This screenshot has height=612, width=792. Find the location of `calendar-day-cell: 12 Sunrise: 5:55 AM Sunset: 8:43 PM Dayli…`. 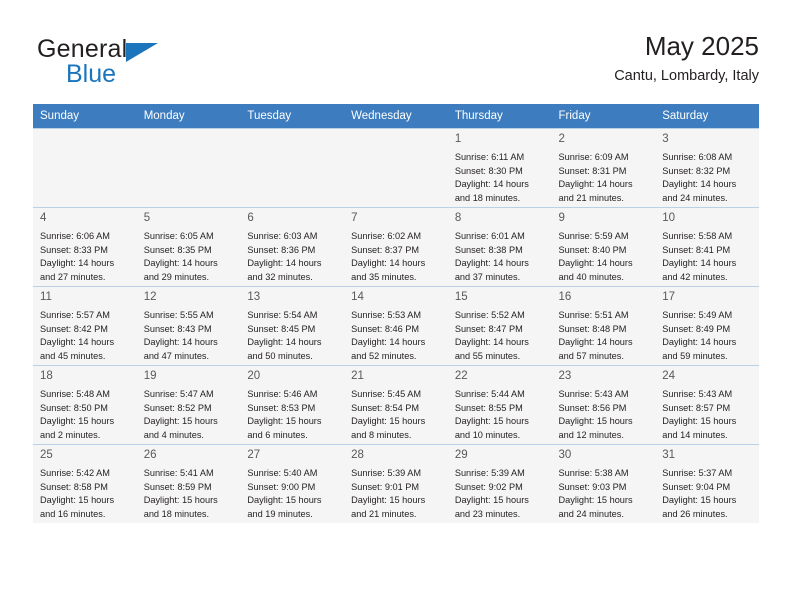

calendar-day-cell: 12 Sunrise: 5:55 AM Sunset: 8:43 PM Dayli… is located at coordinates (188, 326).